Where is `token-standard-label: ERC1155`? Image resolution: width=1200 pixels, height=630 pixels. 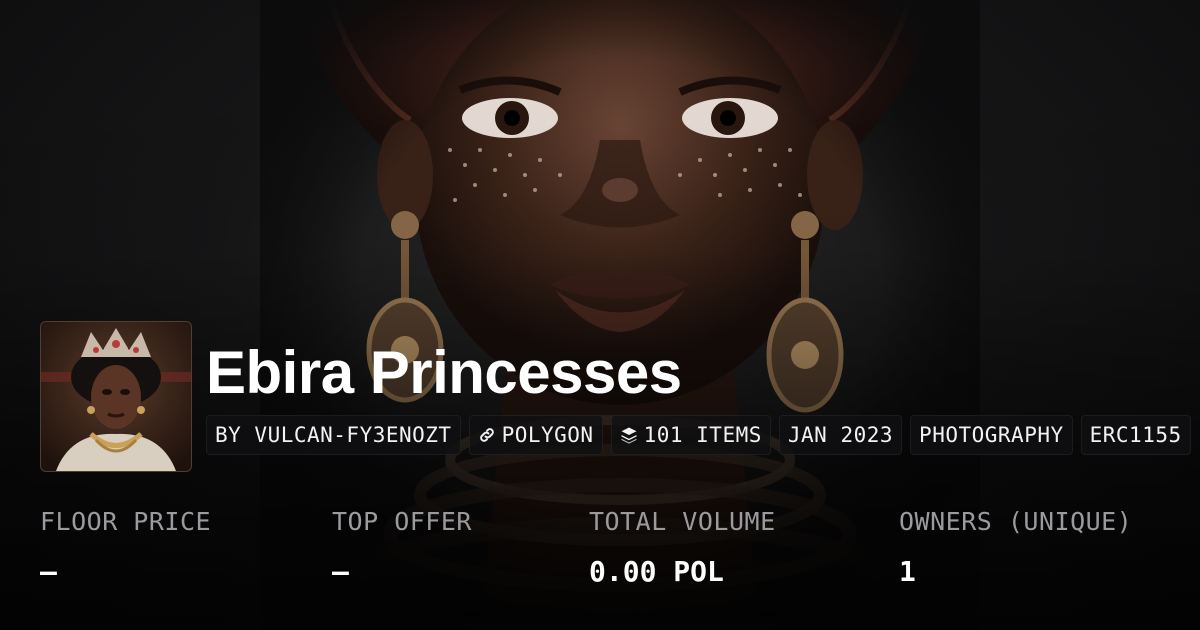
token-standard-label: ERC1155 is located at coordinates (1135, 435).